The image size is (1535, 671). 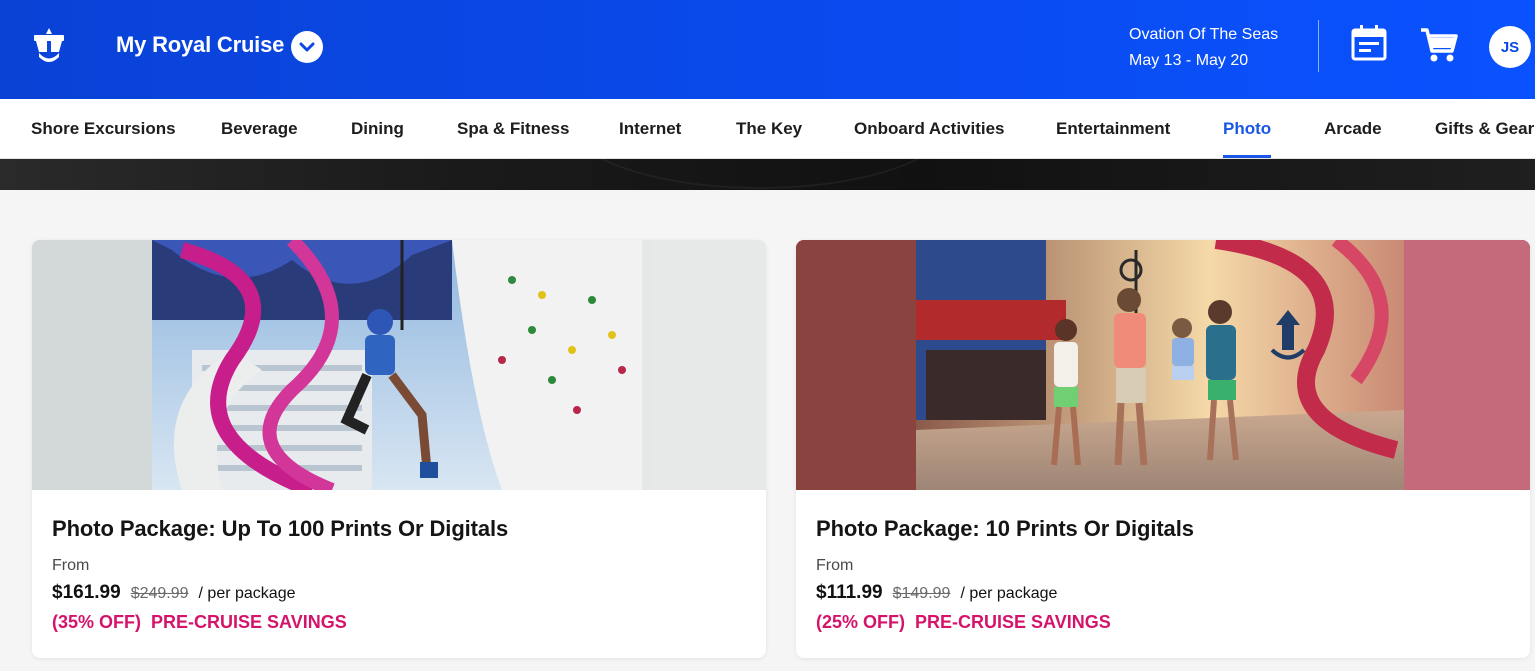 I want to click on brand-dropdown-button, so click(x=307, y=47).